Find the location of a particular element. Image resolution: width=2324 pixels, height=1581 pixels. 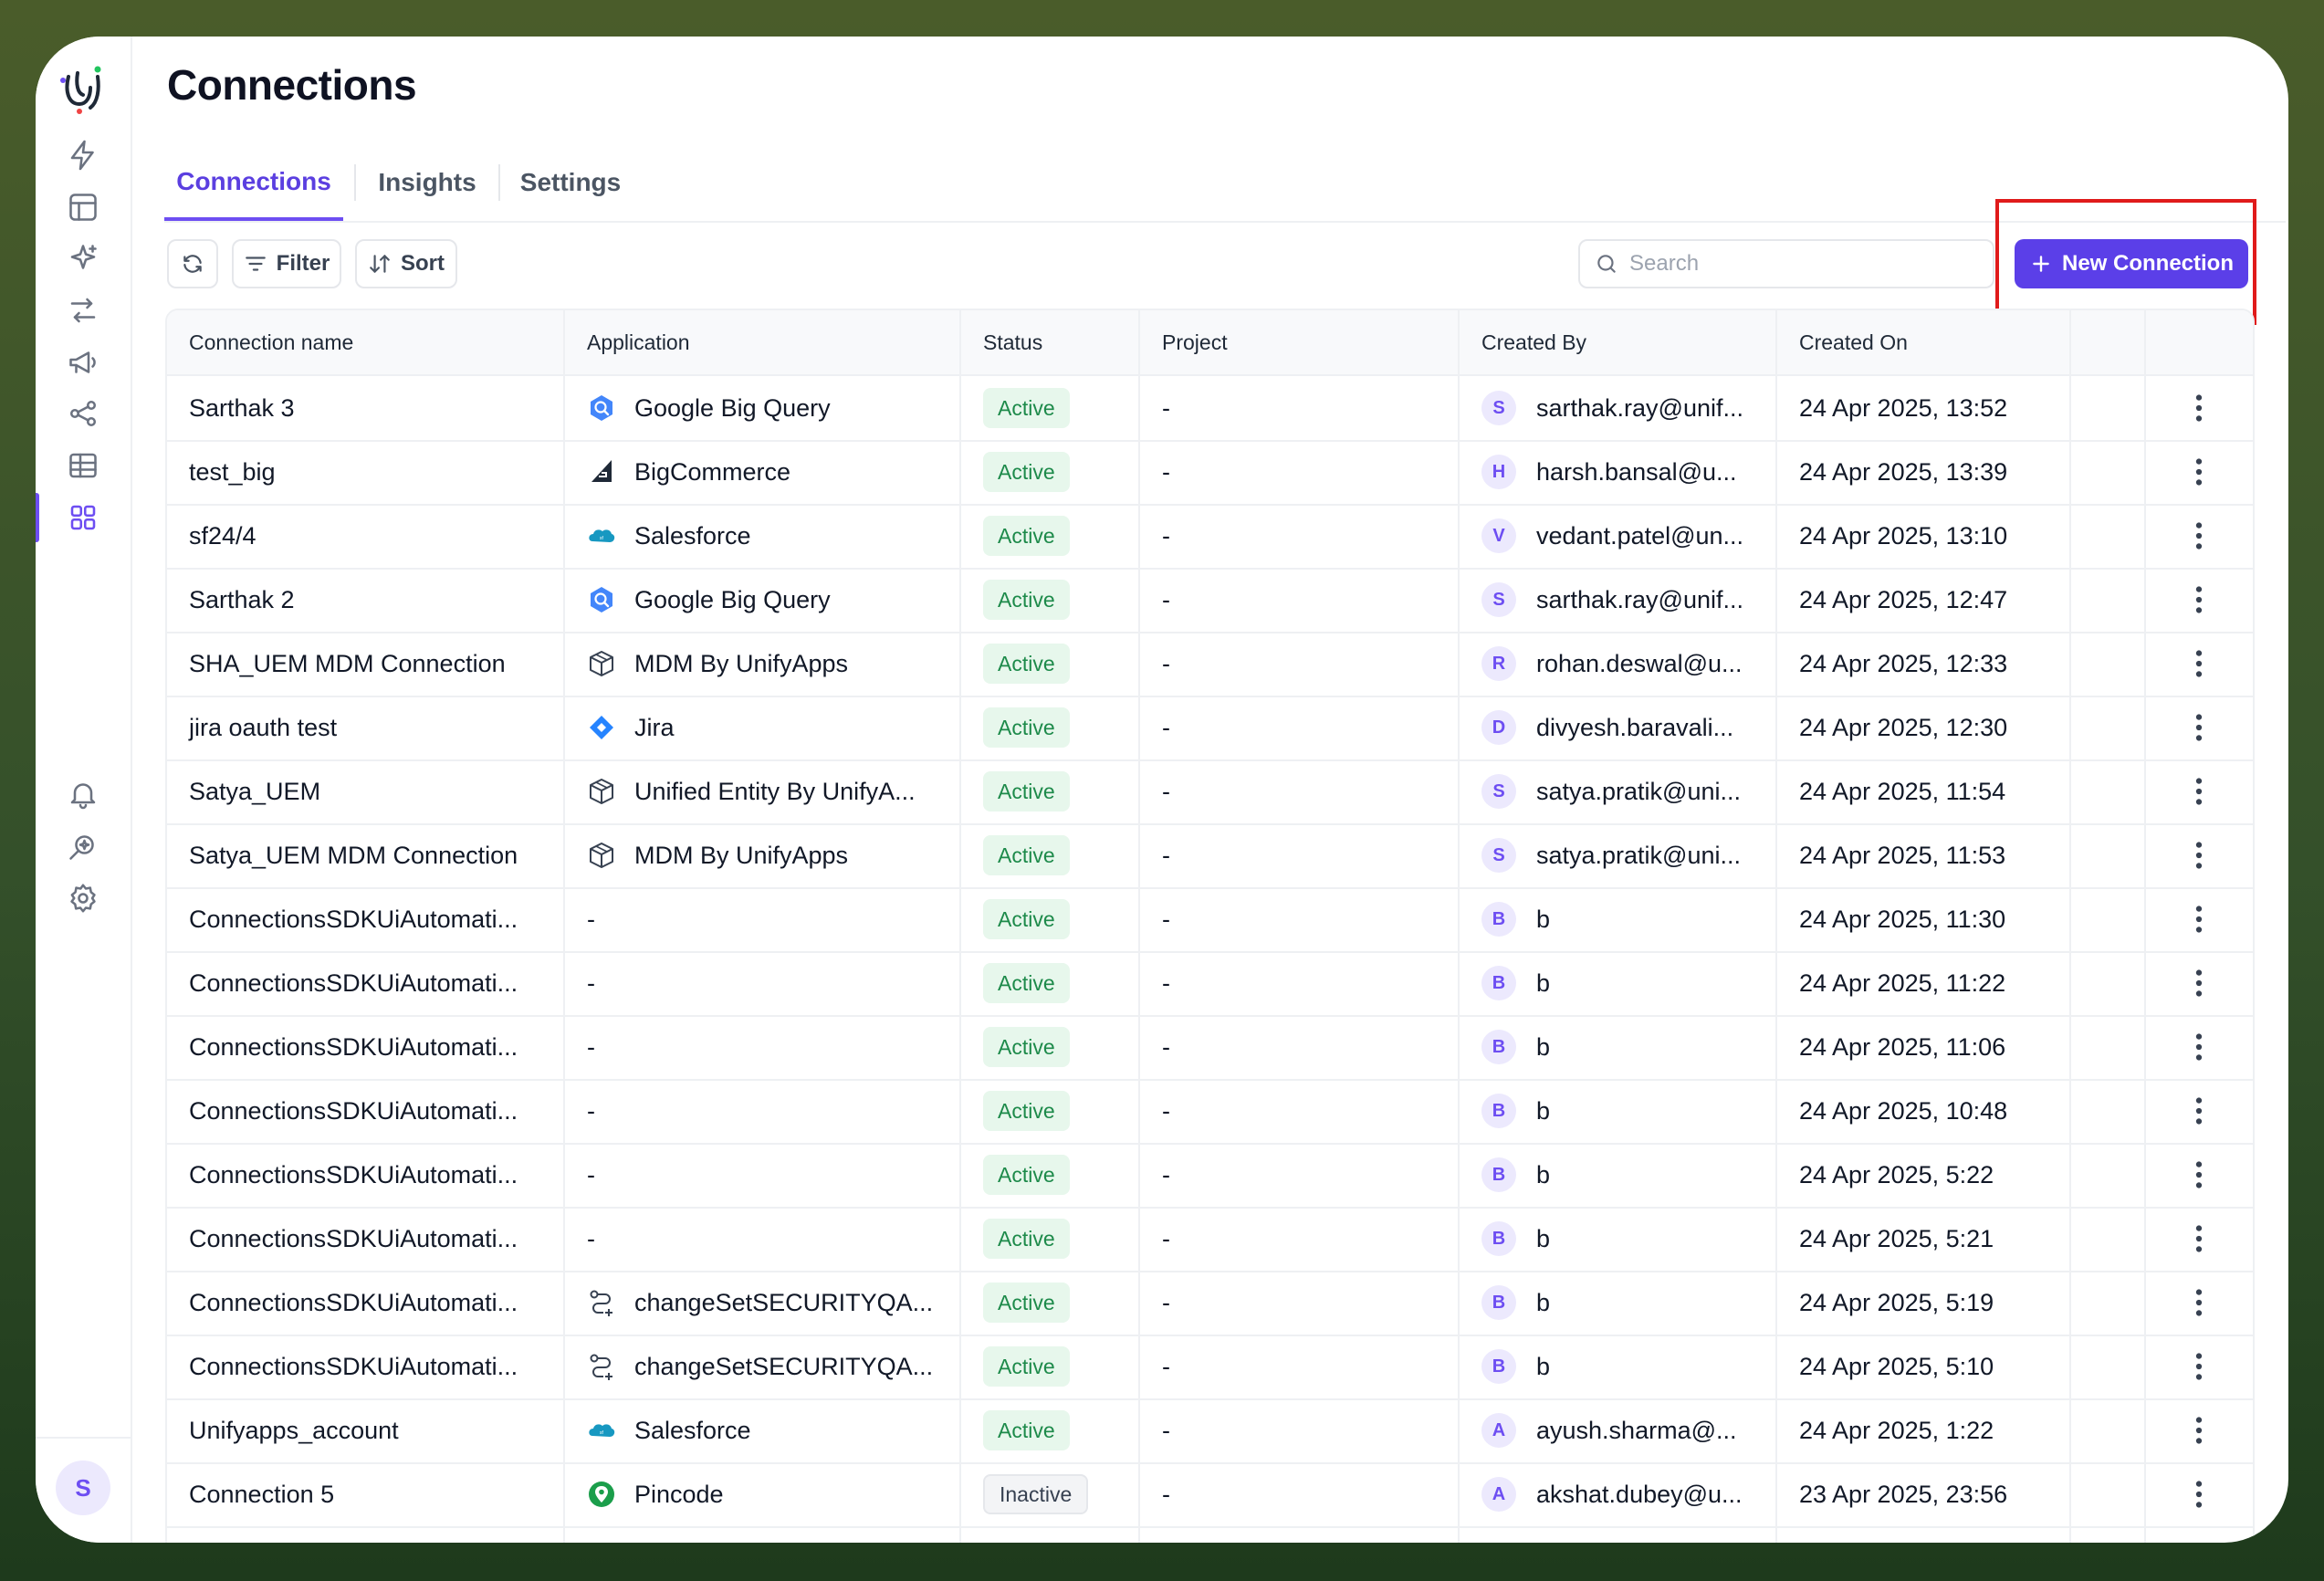

sidebar-item-settings is located at coordinates (83, 898).